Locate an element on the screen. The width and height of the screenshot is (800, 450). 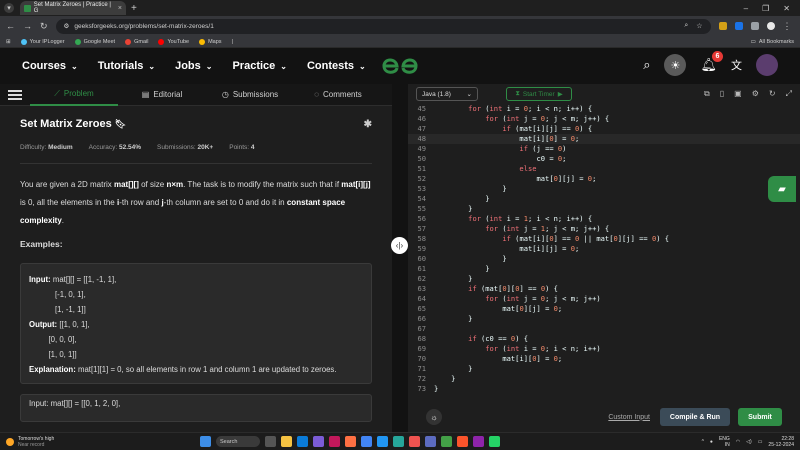
code-line: 56 for (int i = 1; i < n; i++) { is located at coordinates (604, 219).